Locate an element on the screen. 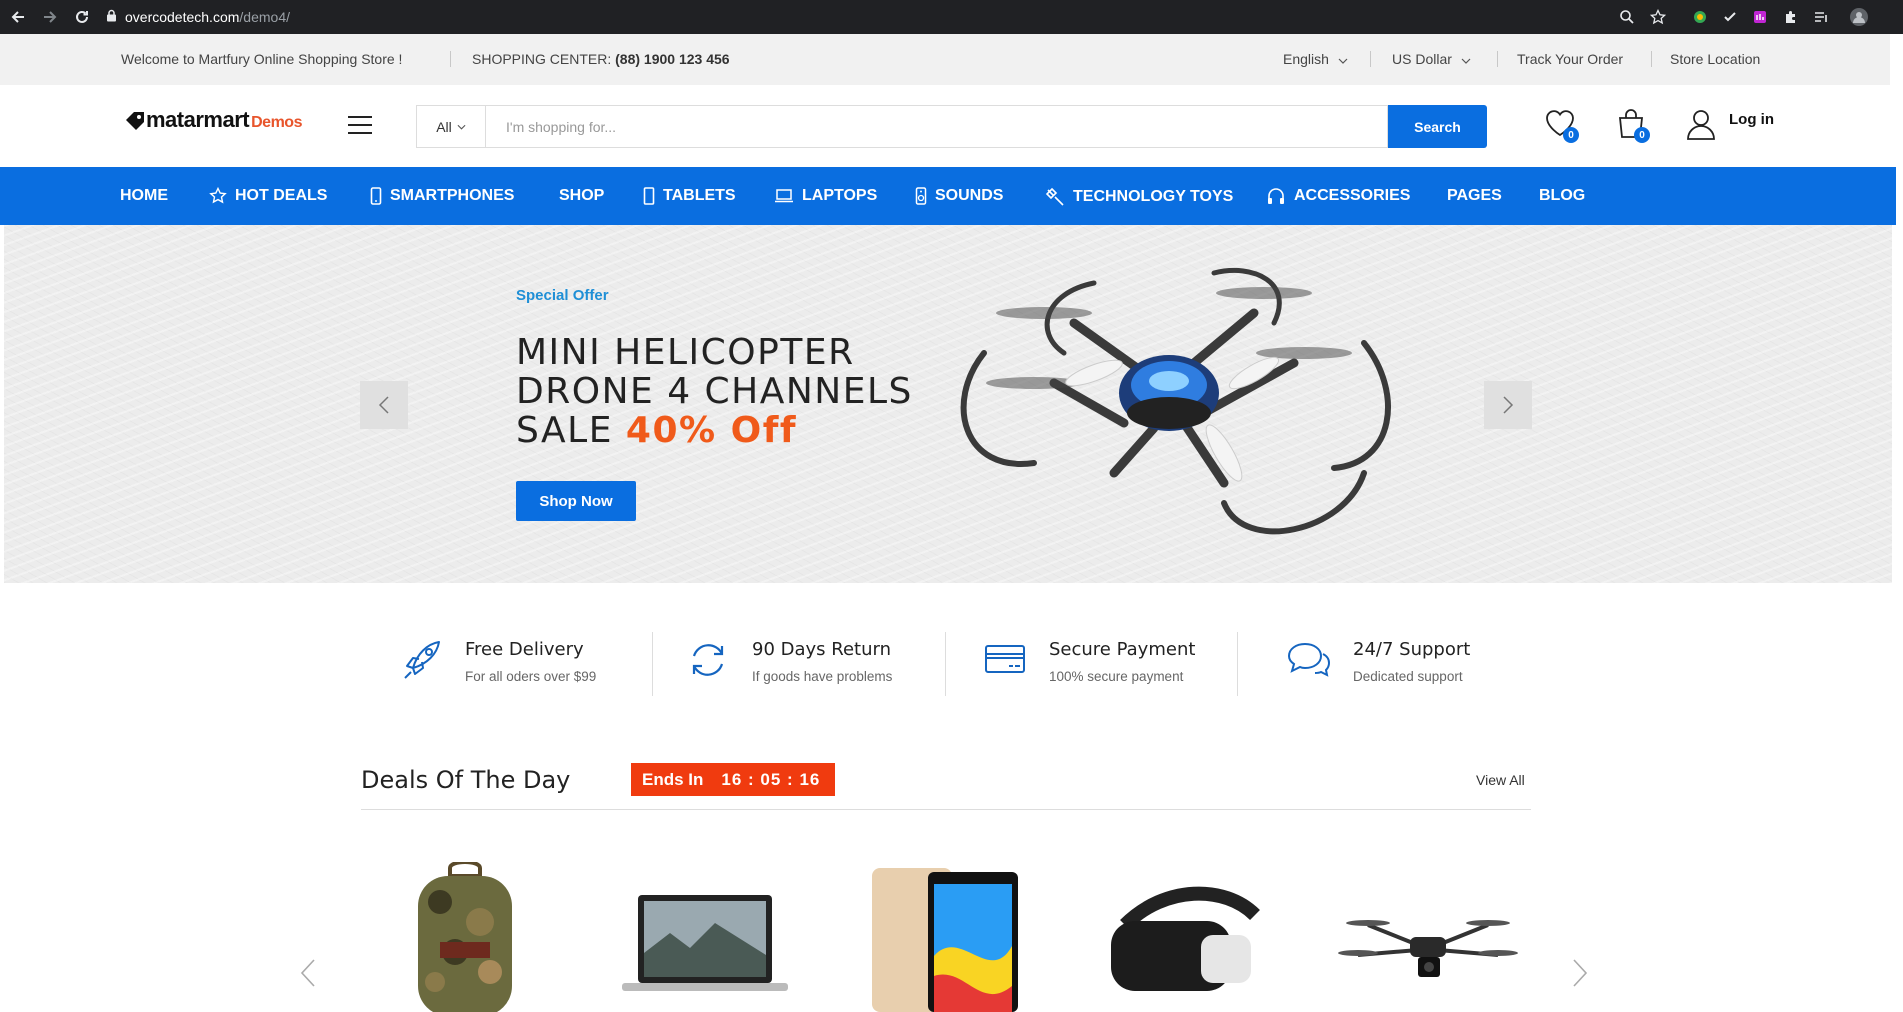 Image resolution: width=1903 pixels, height=1012 pixels. nav-accessories: ACCESSORIES is located at coordinates (1338, 196).